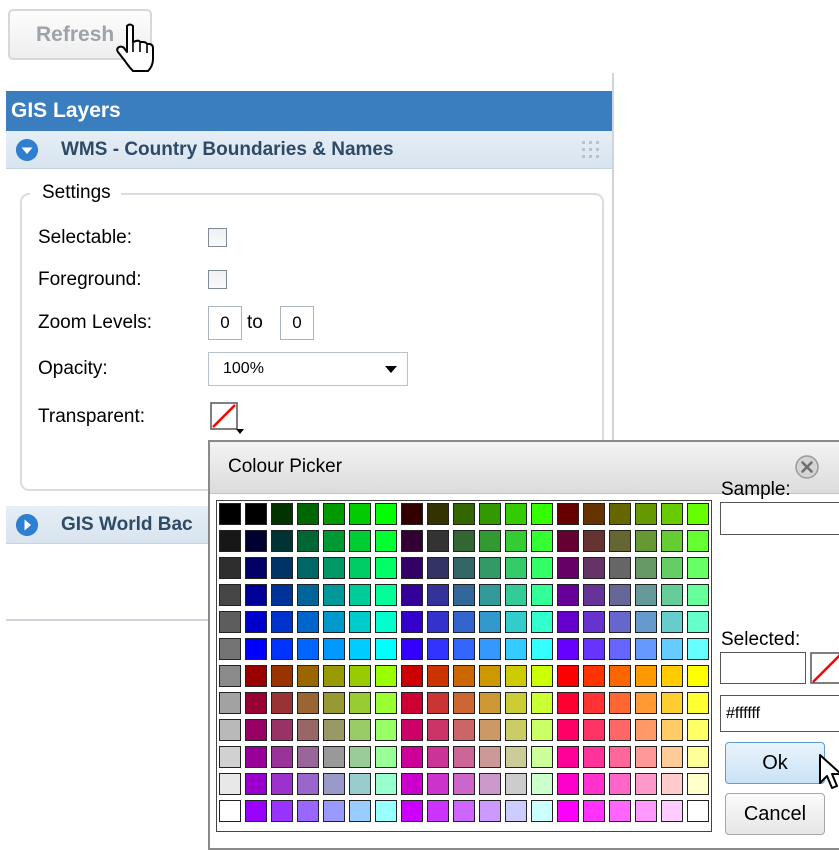  I want to click on expand-toggle-icon, so click(27, 525).